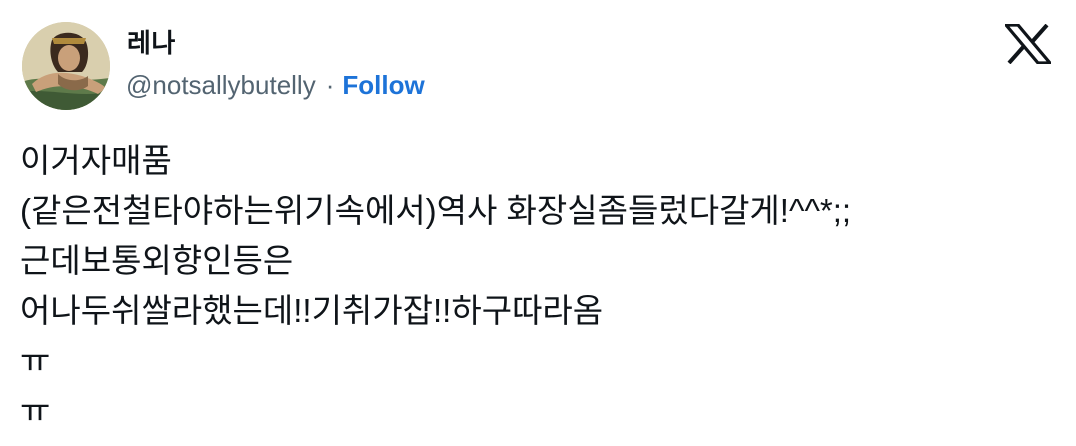 The width and height of the screenshot is (1076, 446). Describe the element at coordinates (312, 310) in the screenshot. I see `tweet-line: 어나두쉬쌀라했는데!!기취가잡!!하구따라옴` at that location.